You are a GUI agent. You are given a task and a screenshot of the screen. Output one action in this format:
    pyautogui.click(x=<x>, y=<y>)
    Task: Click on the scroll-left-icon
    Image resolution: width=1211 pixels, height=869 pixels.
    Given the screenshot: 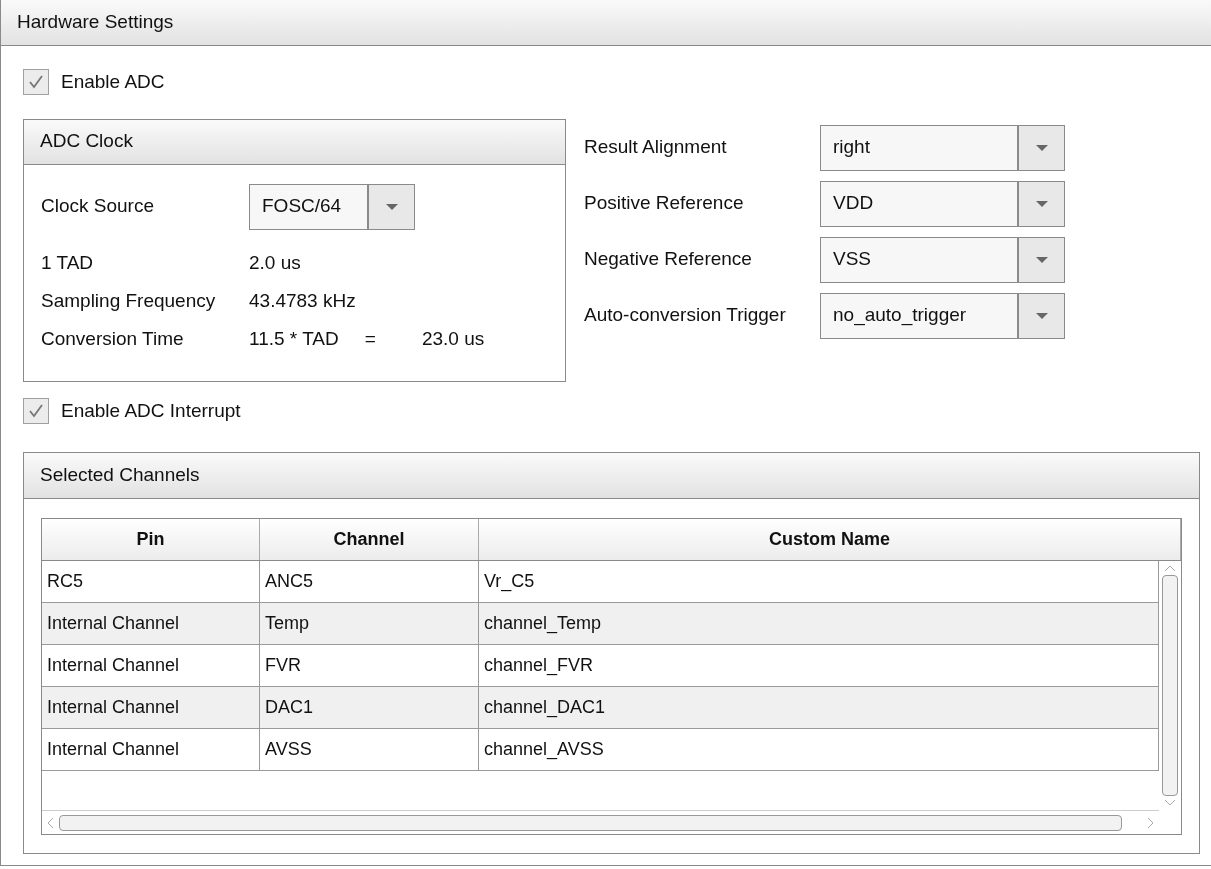 What is the action you would take?
    pyautogui.click(x=50, y=822)
    